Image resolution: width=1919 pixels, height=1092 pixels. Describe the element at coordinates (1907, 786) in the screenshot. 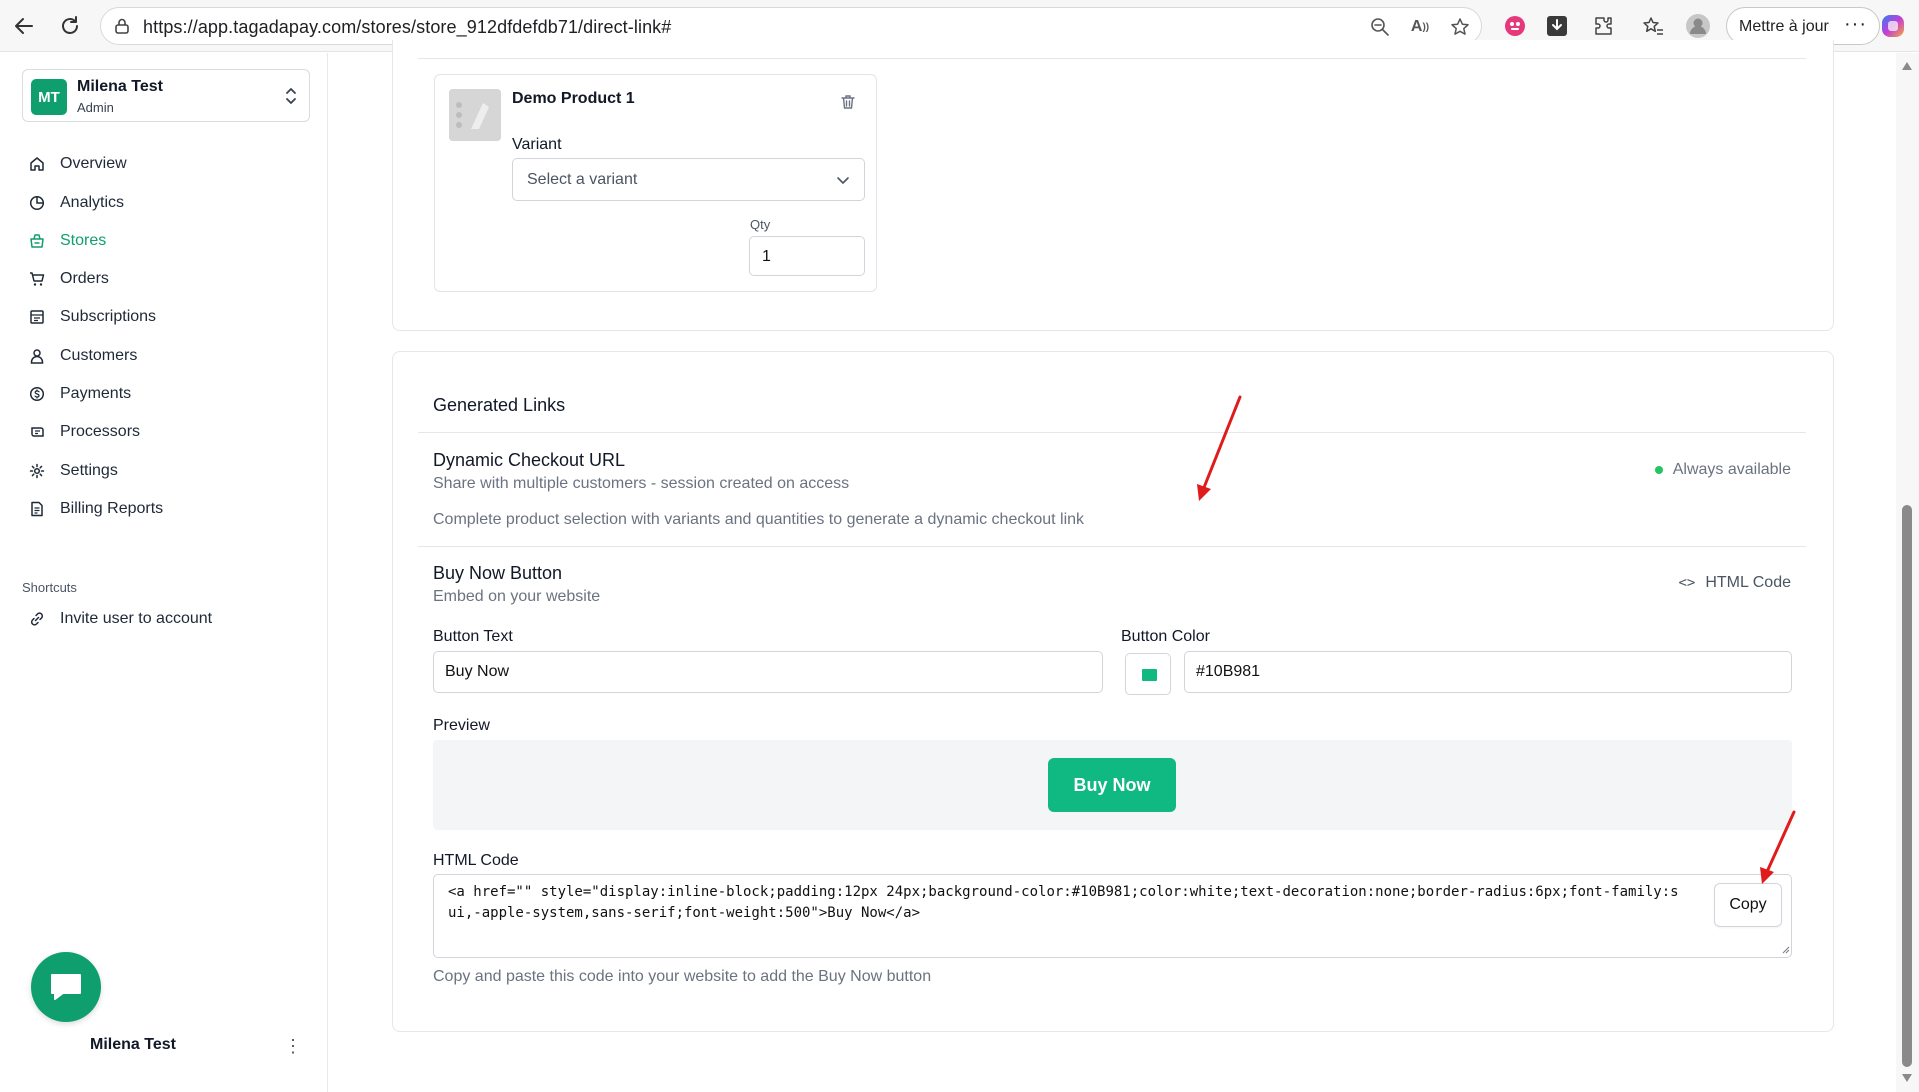

I see `scroll-thumb` at that location.